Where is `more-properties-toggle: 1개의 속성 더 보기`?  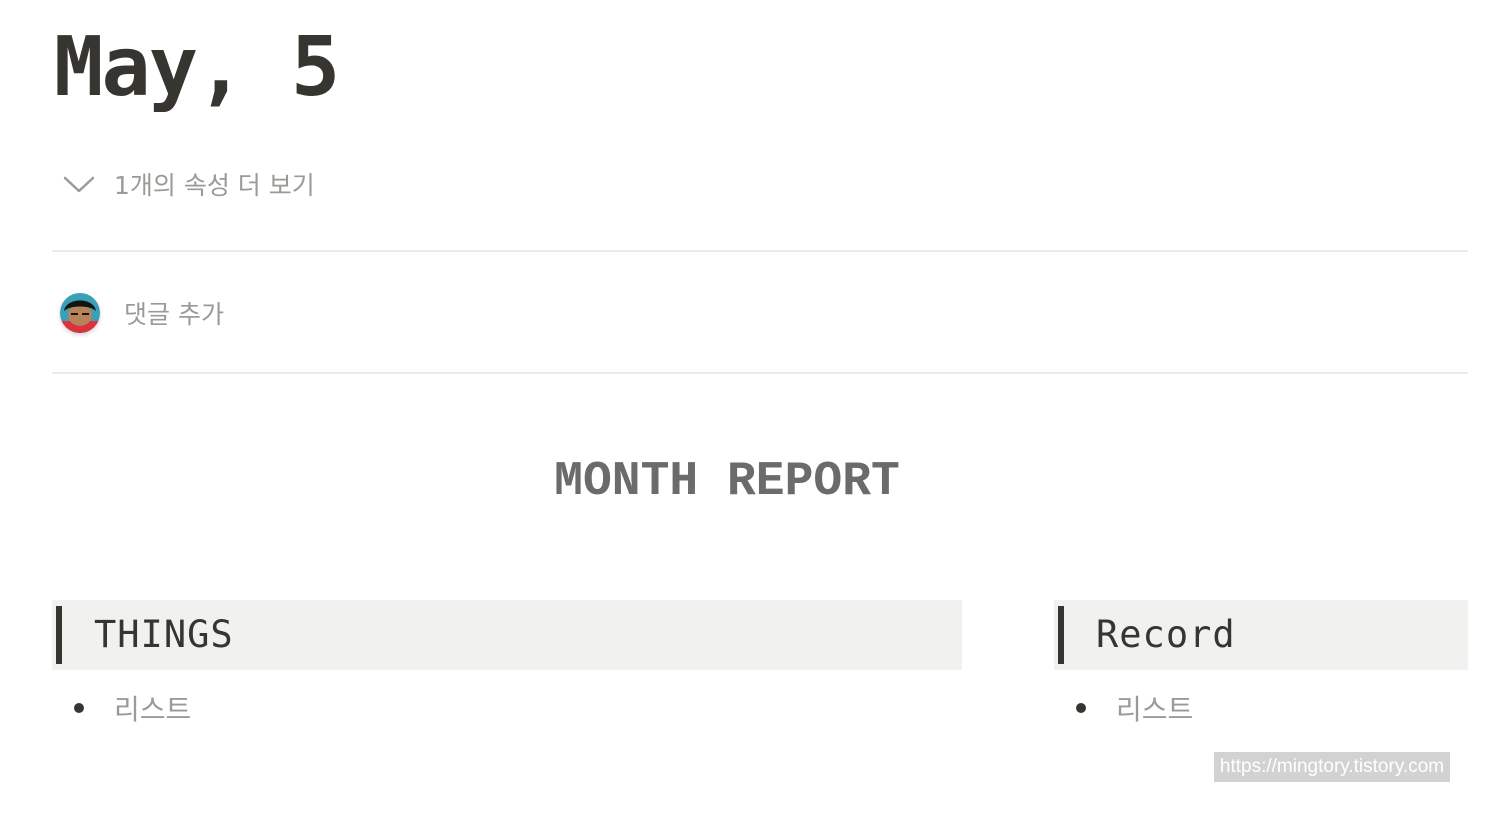 more-properties-toggle: 1개의 속성 더 보기 is located at coordinates (187, 184).